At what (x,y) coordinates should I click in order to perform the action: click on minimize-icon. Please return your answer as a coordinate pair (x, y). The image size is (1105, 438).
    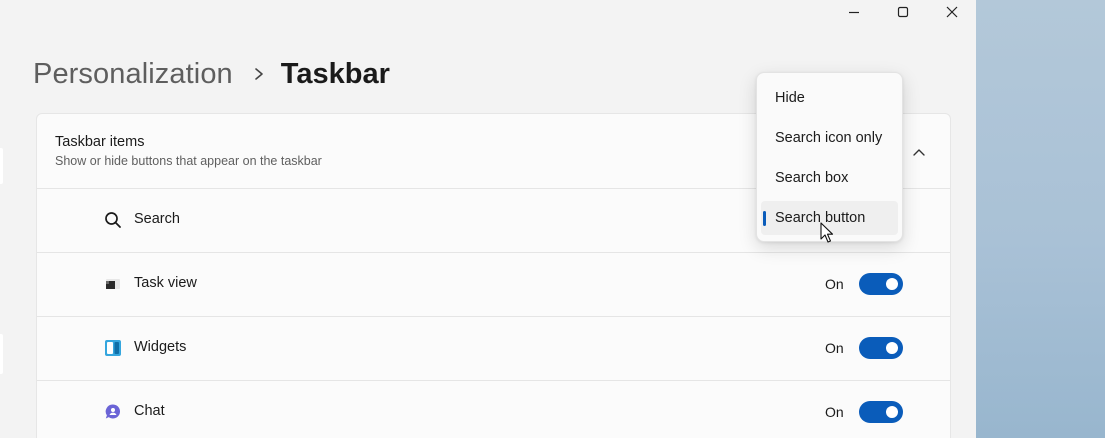
    Looking at the image, I should click on (853, 12).